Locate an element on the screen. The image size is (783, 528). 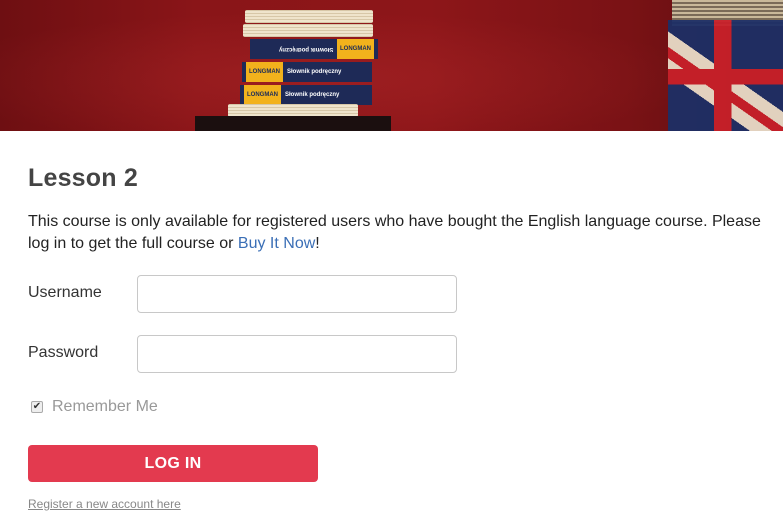
register-link: Register a new account here is located at coordinates (104, 504).